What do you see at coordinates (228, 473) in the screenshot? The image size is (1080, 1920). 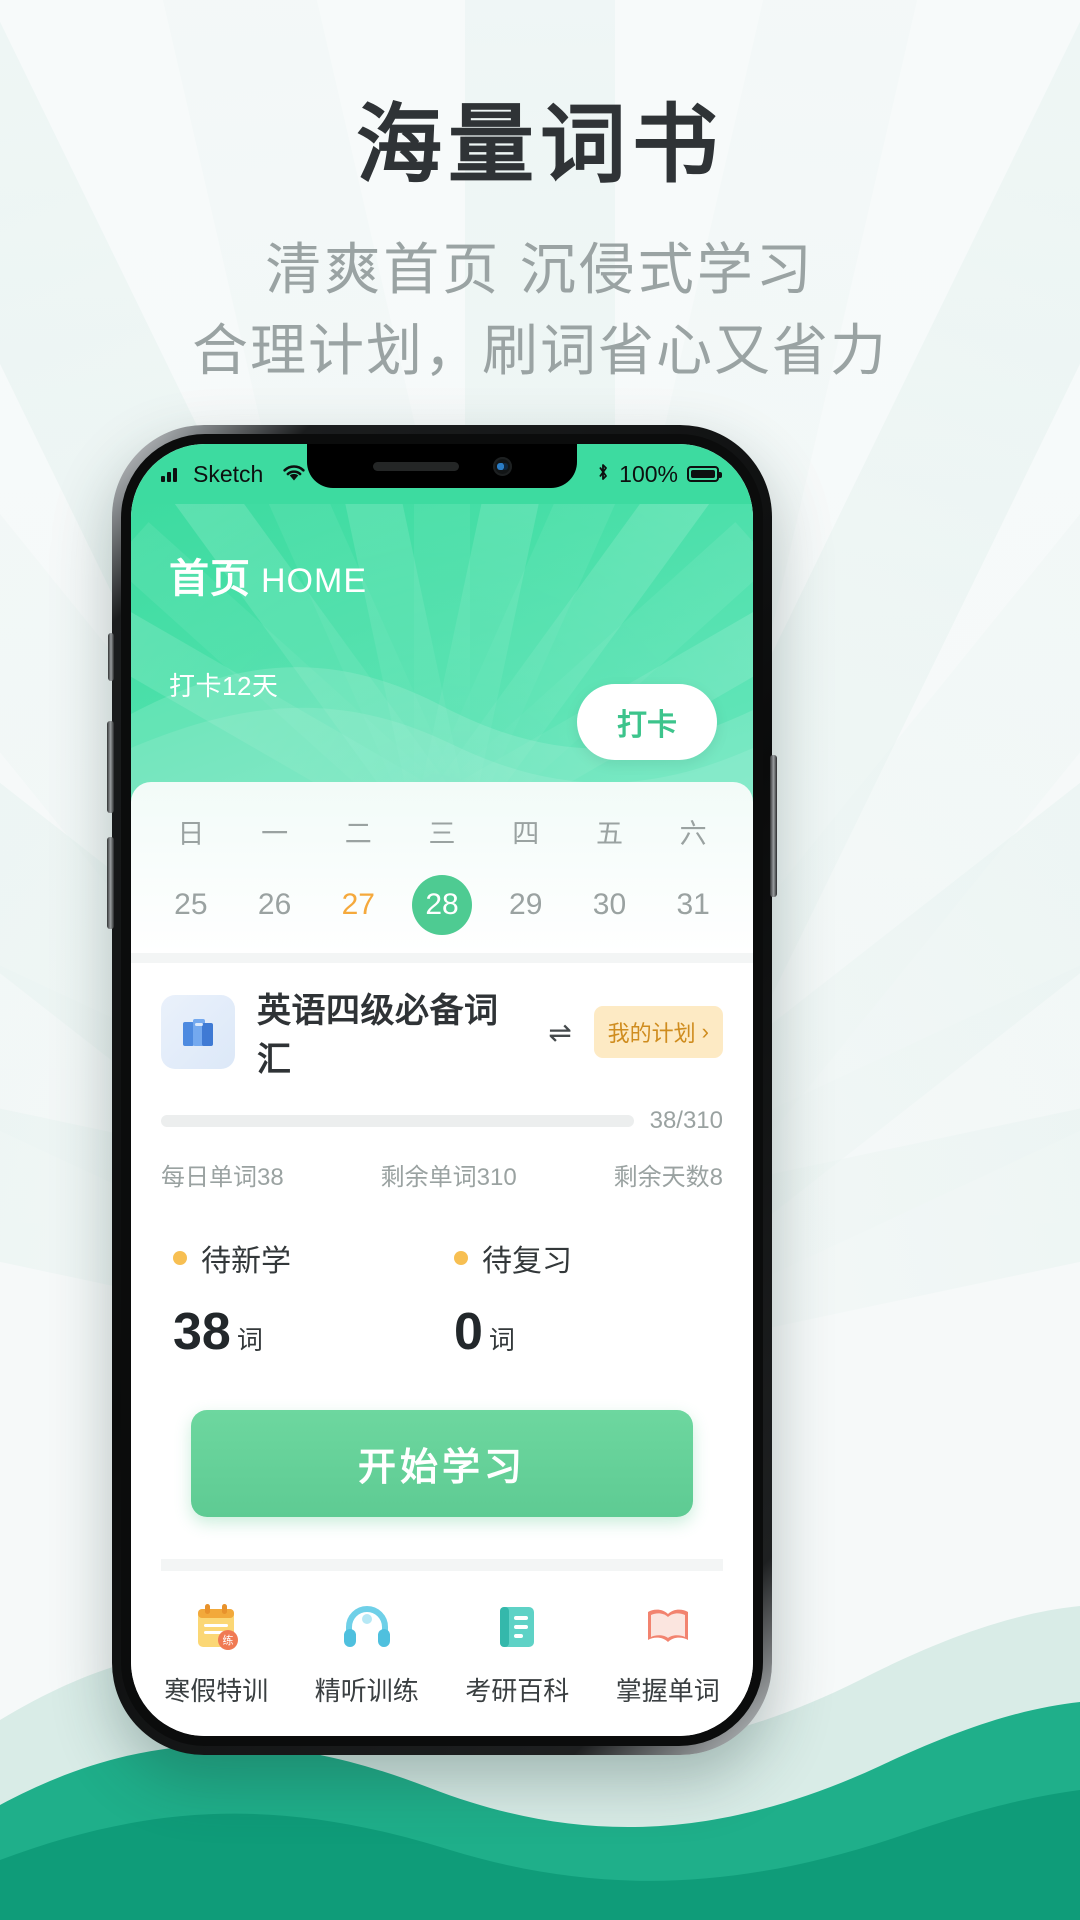 I see `carrier-label: Sketch` at bounding box center [228, 473].